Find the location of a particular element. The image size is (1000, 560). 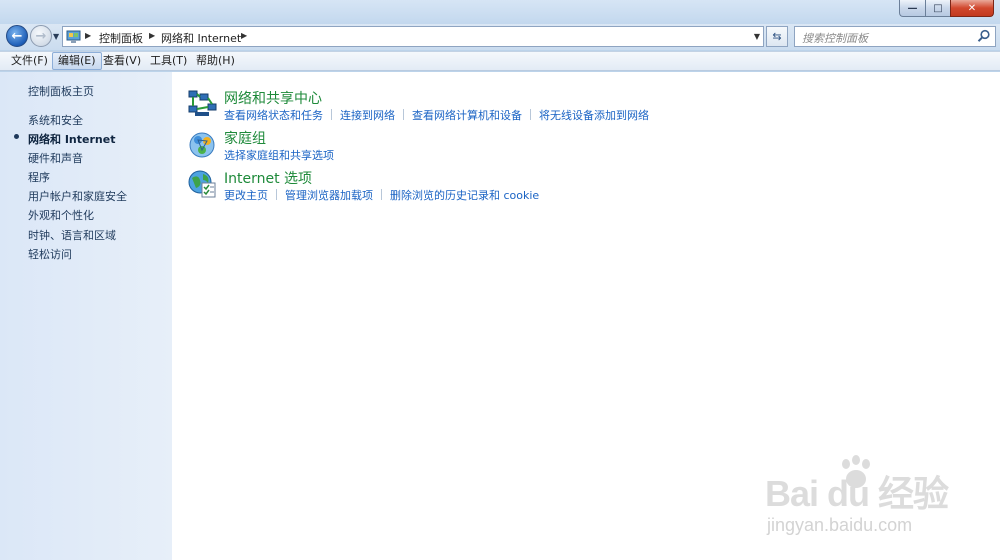

menu-bar: 文件(F) 编辑(E) 查看(V) 工具(T) 帮助(H) is located at coordinates (500, 61).